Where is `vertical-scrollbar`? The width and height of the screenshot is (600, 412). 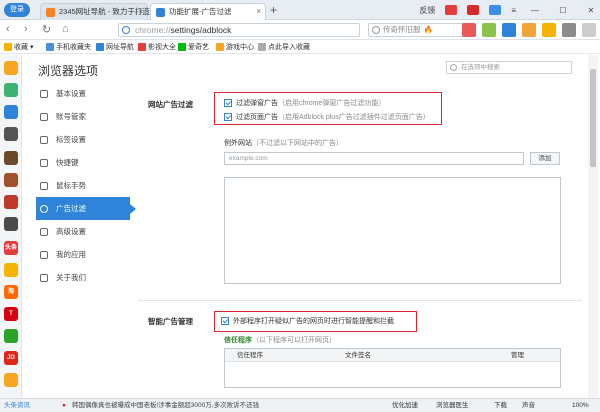 vertical-scrollbar is located at coordinates (593, 226).